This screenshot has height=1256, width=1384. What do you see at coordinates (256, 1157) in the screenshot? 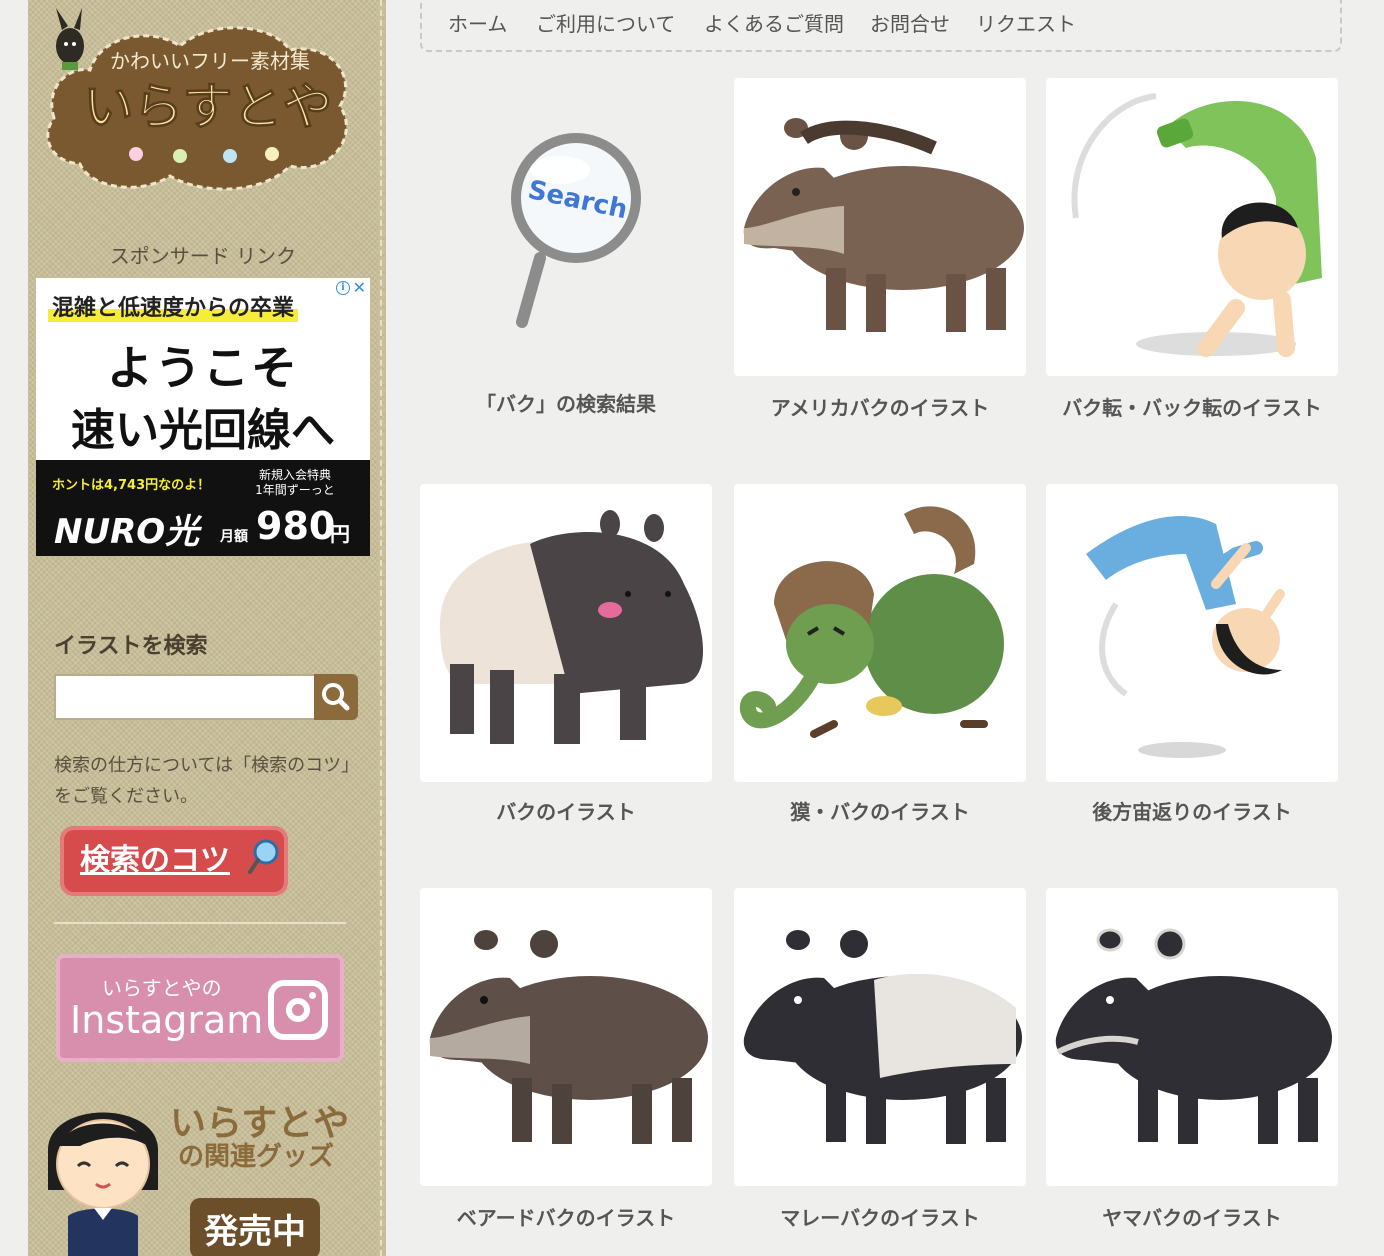
I see `goods-banner-subtitle: の関連グッズ` at bounding box center [256, 1157].